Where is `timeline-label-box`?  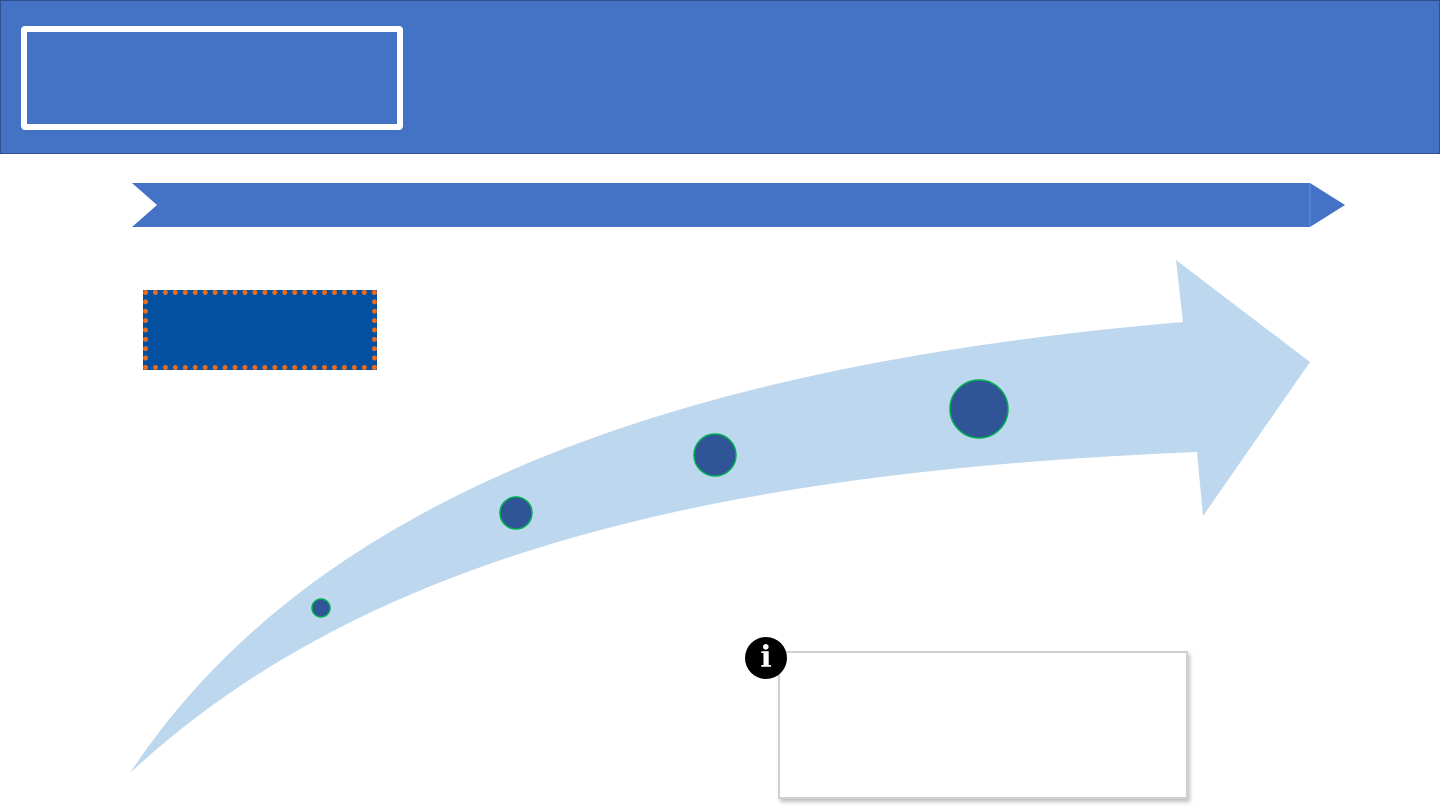 timeline-label-box is located at coordinates (260, 330).